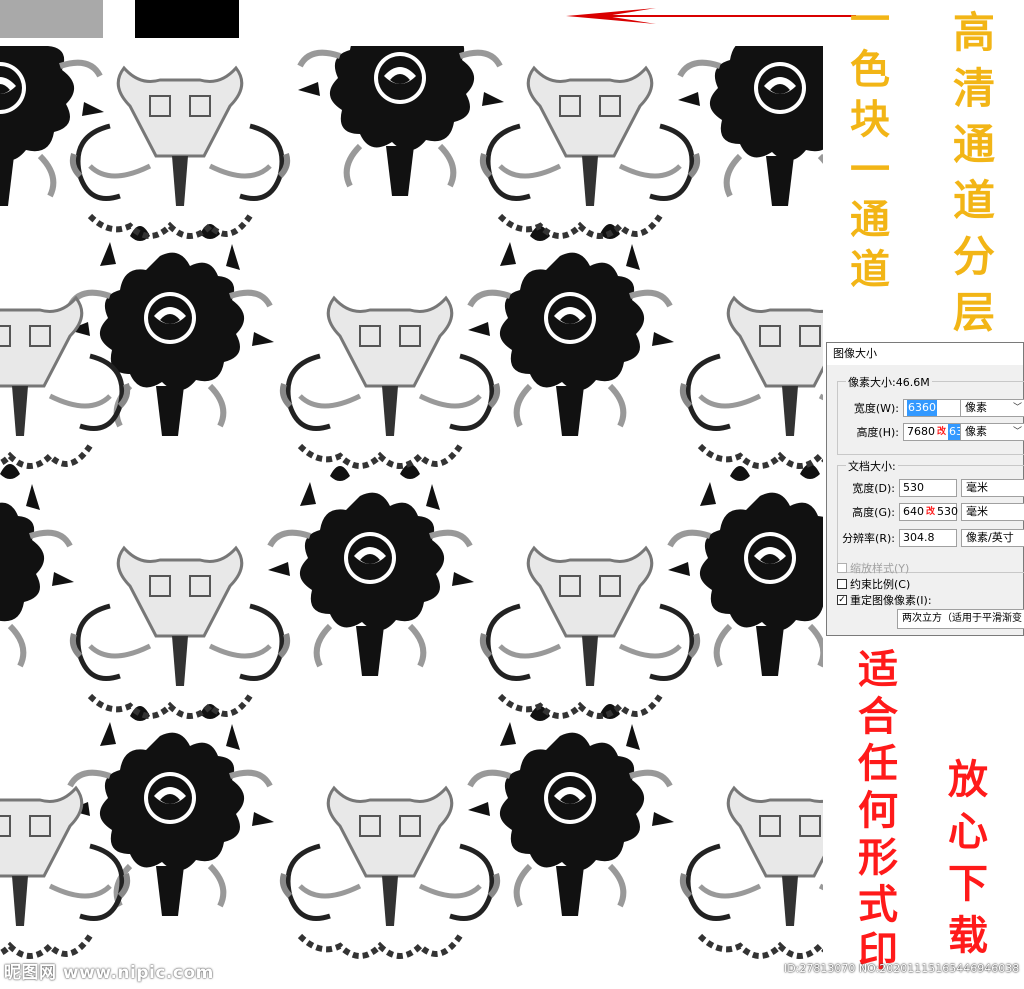  What do you see at coordinates (878, 716) in the screenshot?
I see `caption-char: 合` at bounding box center [878, 716].